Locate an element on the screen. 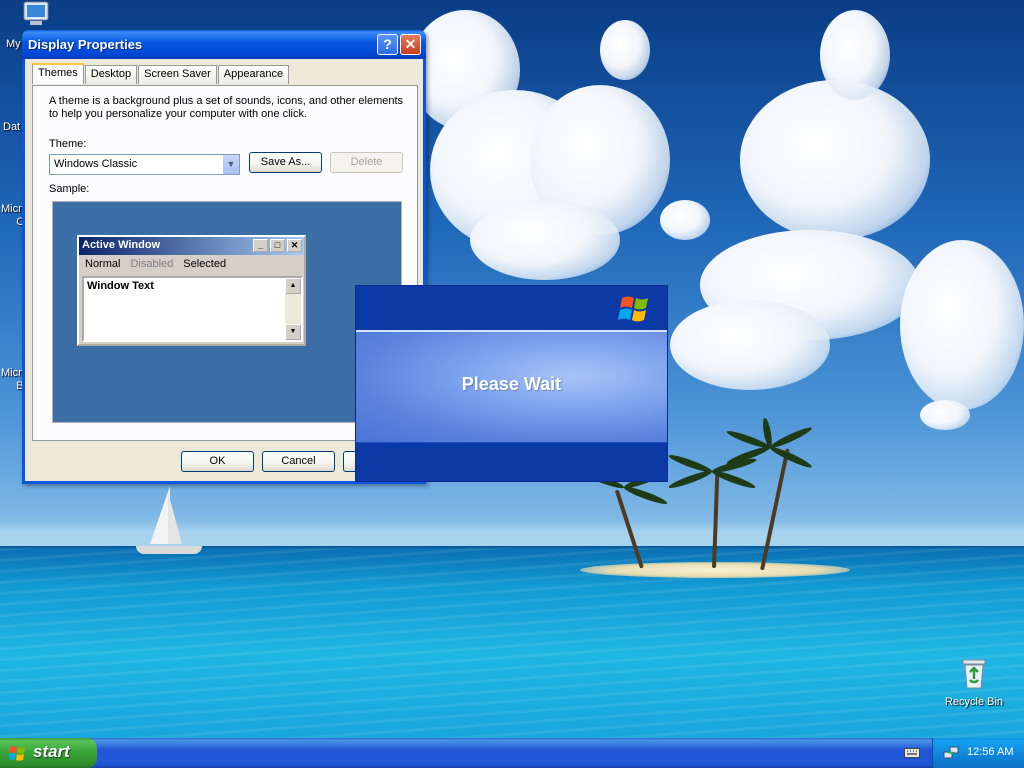 The width and height of the screenshot is (1024, 768). system-tray: 12:56 AM is located at coordinates (978, 753).